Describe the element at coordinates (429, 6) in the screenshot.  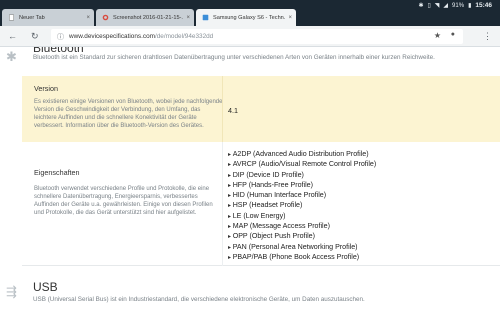
I see `vibrate-icon: ▯` at that location.